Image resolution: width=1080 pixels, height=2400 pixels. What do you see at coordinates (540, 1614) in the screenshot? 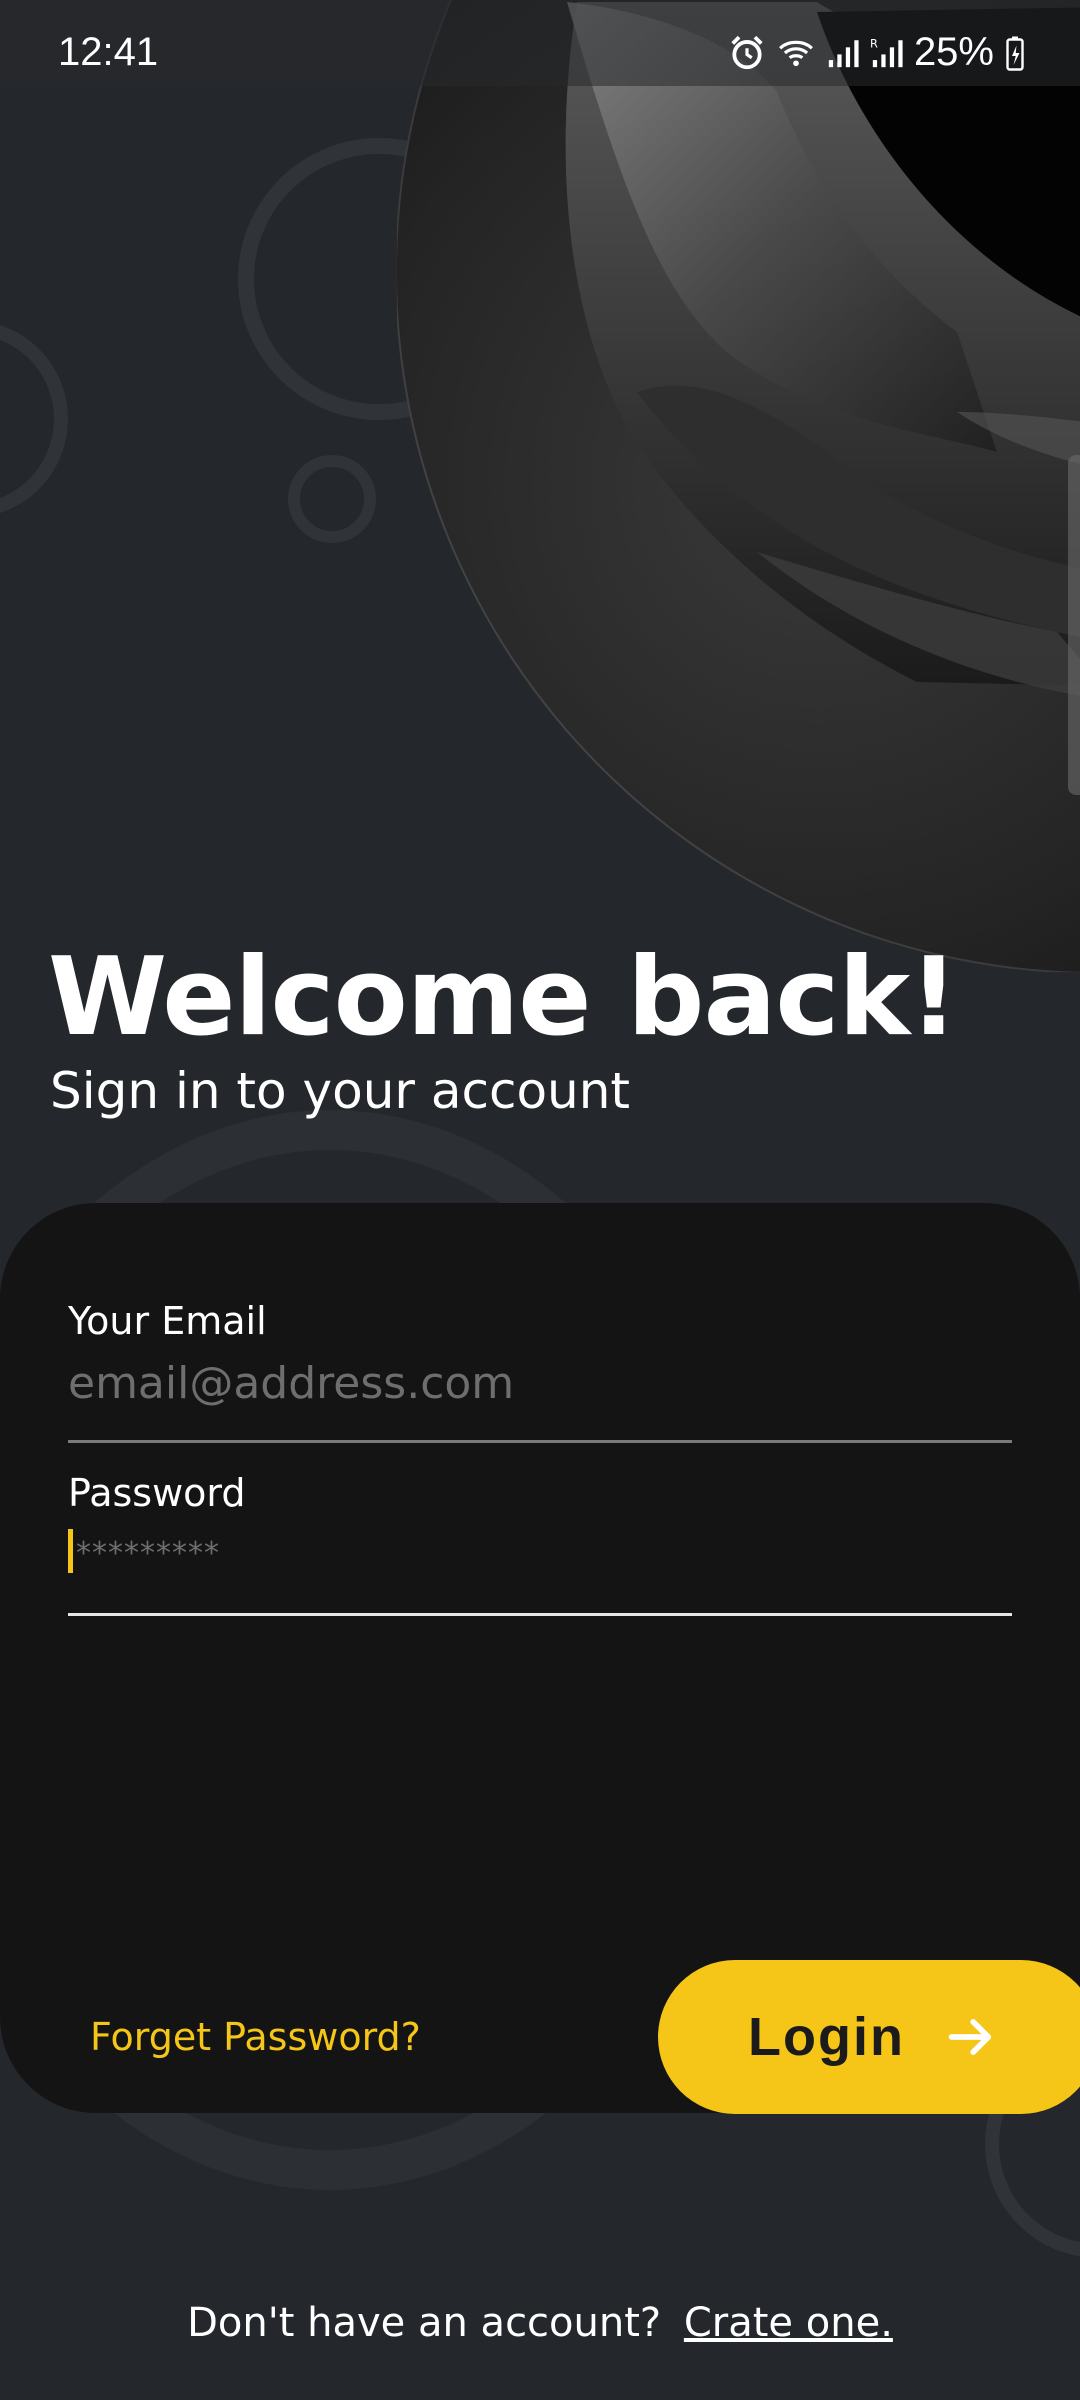
I see `password-underline` at bounding box center [540, 1614].